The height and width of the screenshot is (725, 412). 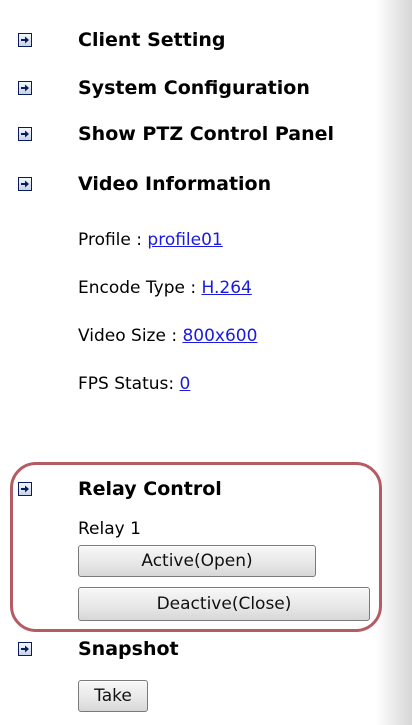 I want to click on encode-type-row: Encode Type : H.264, so click(x=165, y=288).